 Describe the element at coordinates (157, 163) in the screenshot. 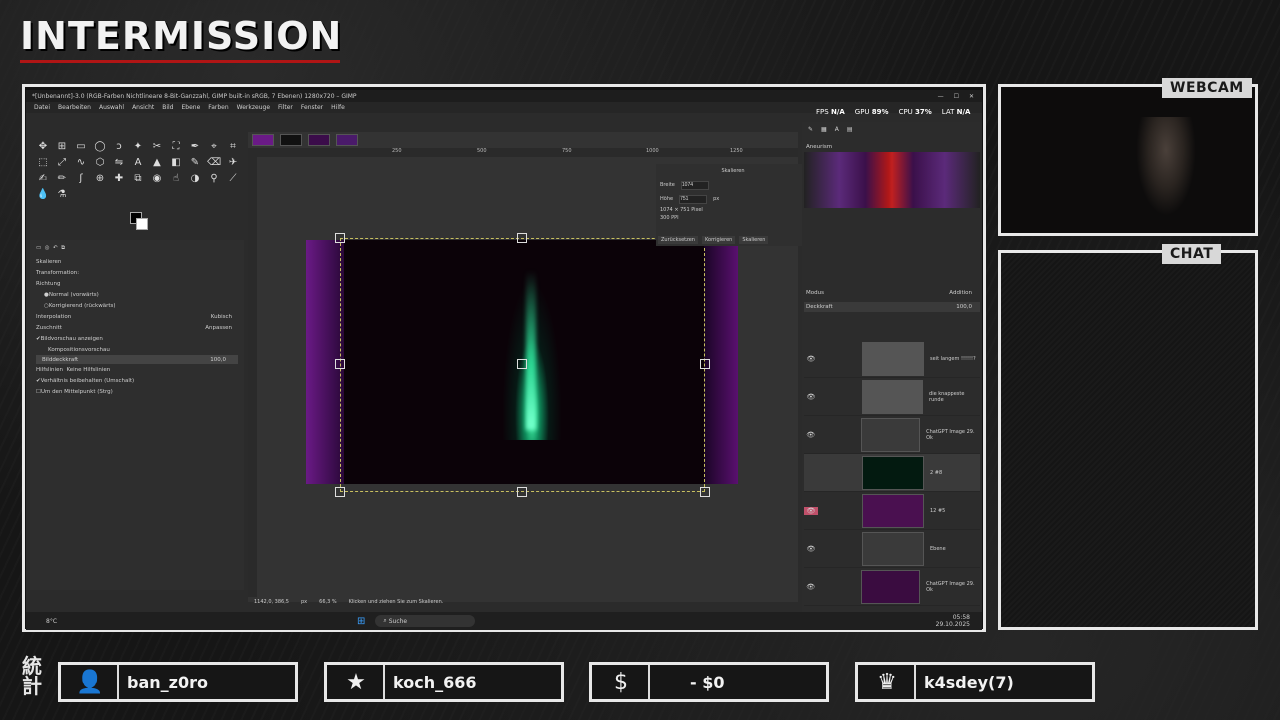

I see `bucket-fill-icon: ▲` at that location.